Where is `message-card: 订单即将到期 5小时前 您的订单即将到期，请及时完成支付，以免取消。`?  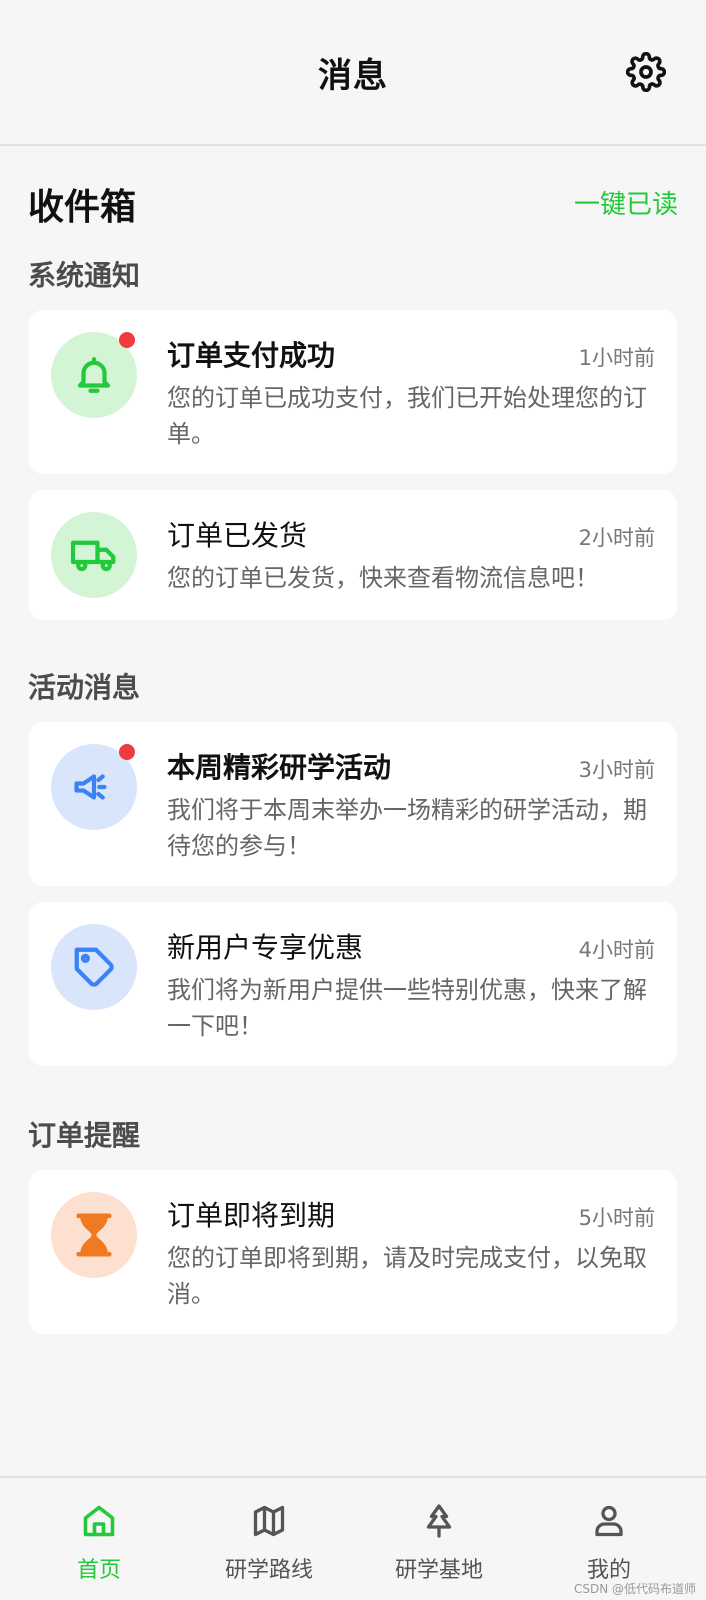
message-card: 订单即将到期 5小时前 您的订单即将到期，请及时完成支付，以免取消。 is located at coordinates (353, 1252).